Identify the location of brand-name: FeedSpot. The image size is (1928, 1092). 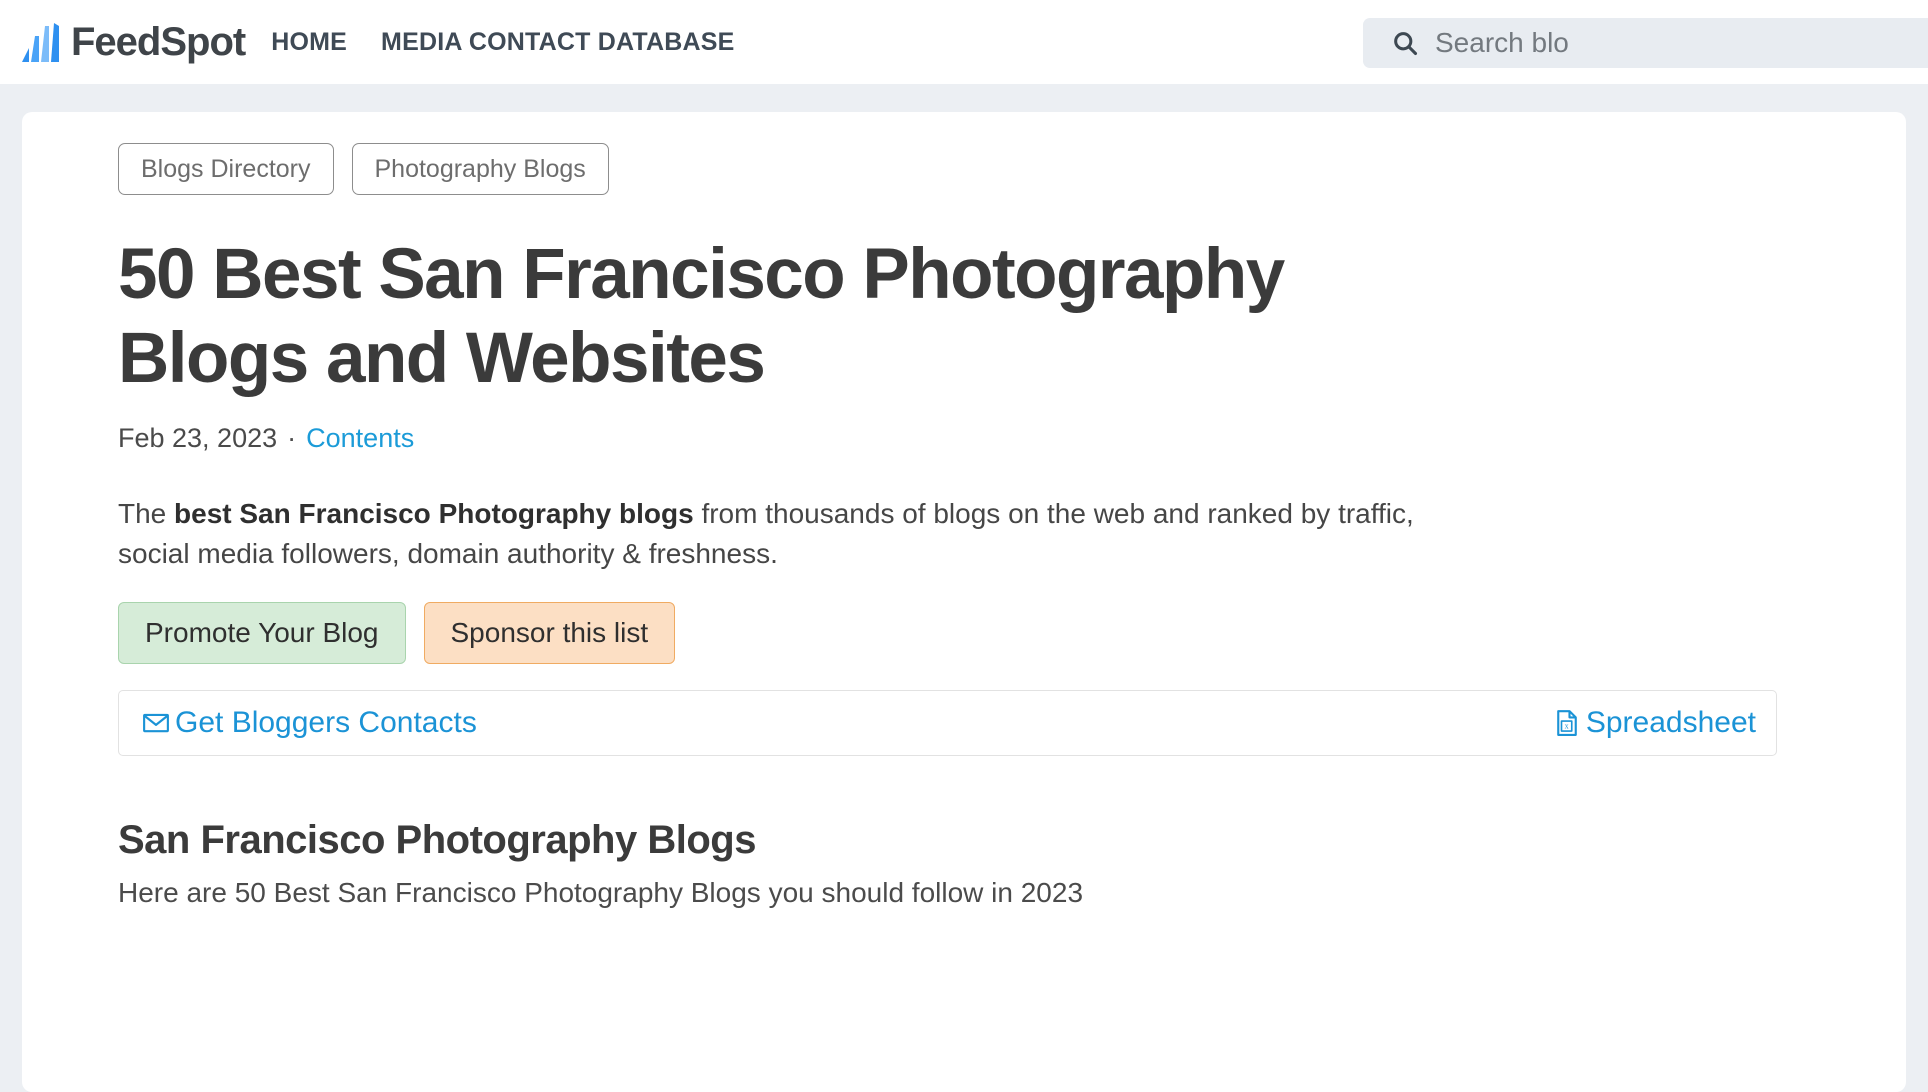
(158, 42).